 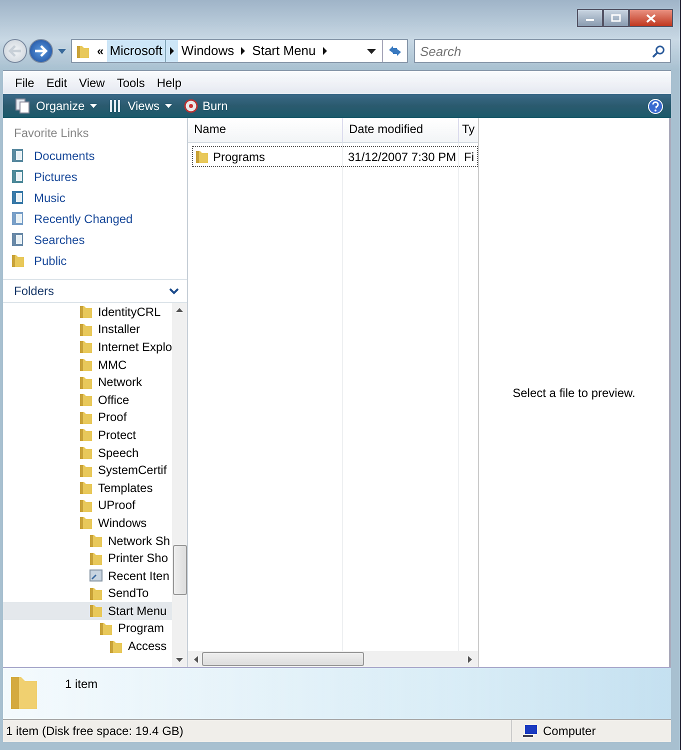 What do you see at coordinates (87, 365) in the screenshot?
I see `tree-item: MMC` at bounding box center [87, 365].